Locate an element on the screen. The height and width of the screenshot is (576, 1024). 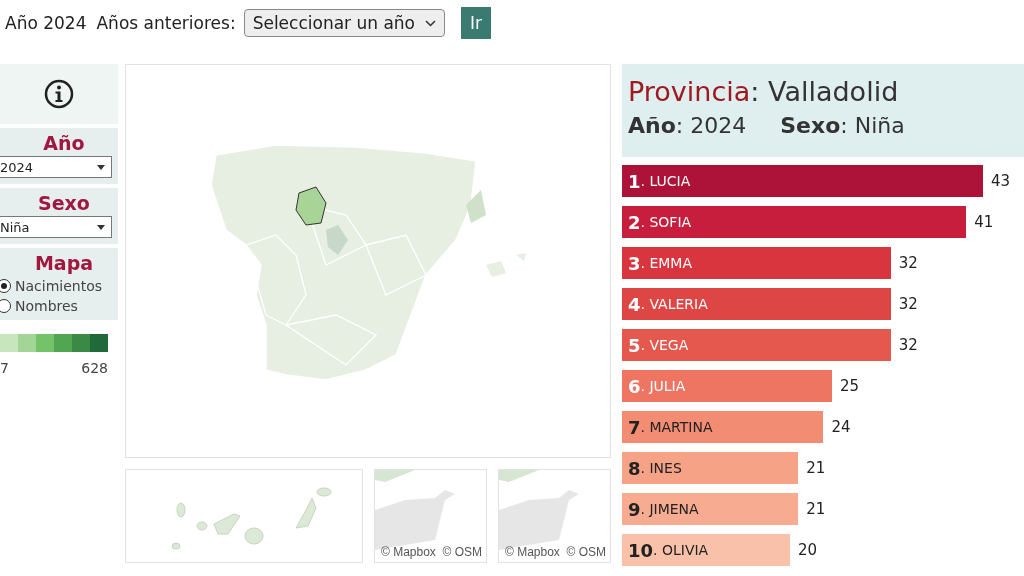
filter-label: Sexo is located at coordinates (64, 203).